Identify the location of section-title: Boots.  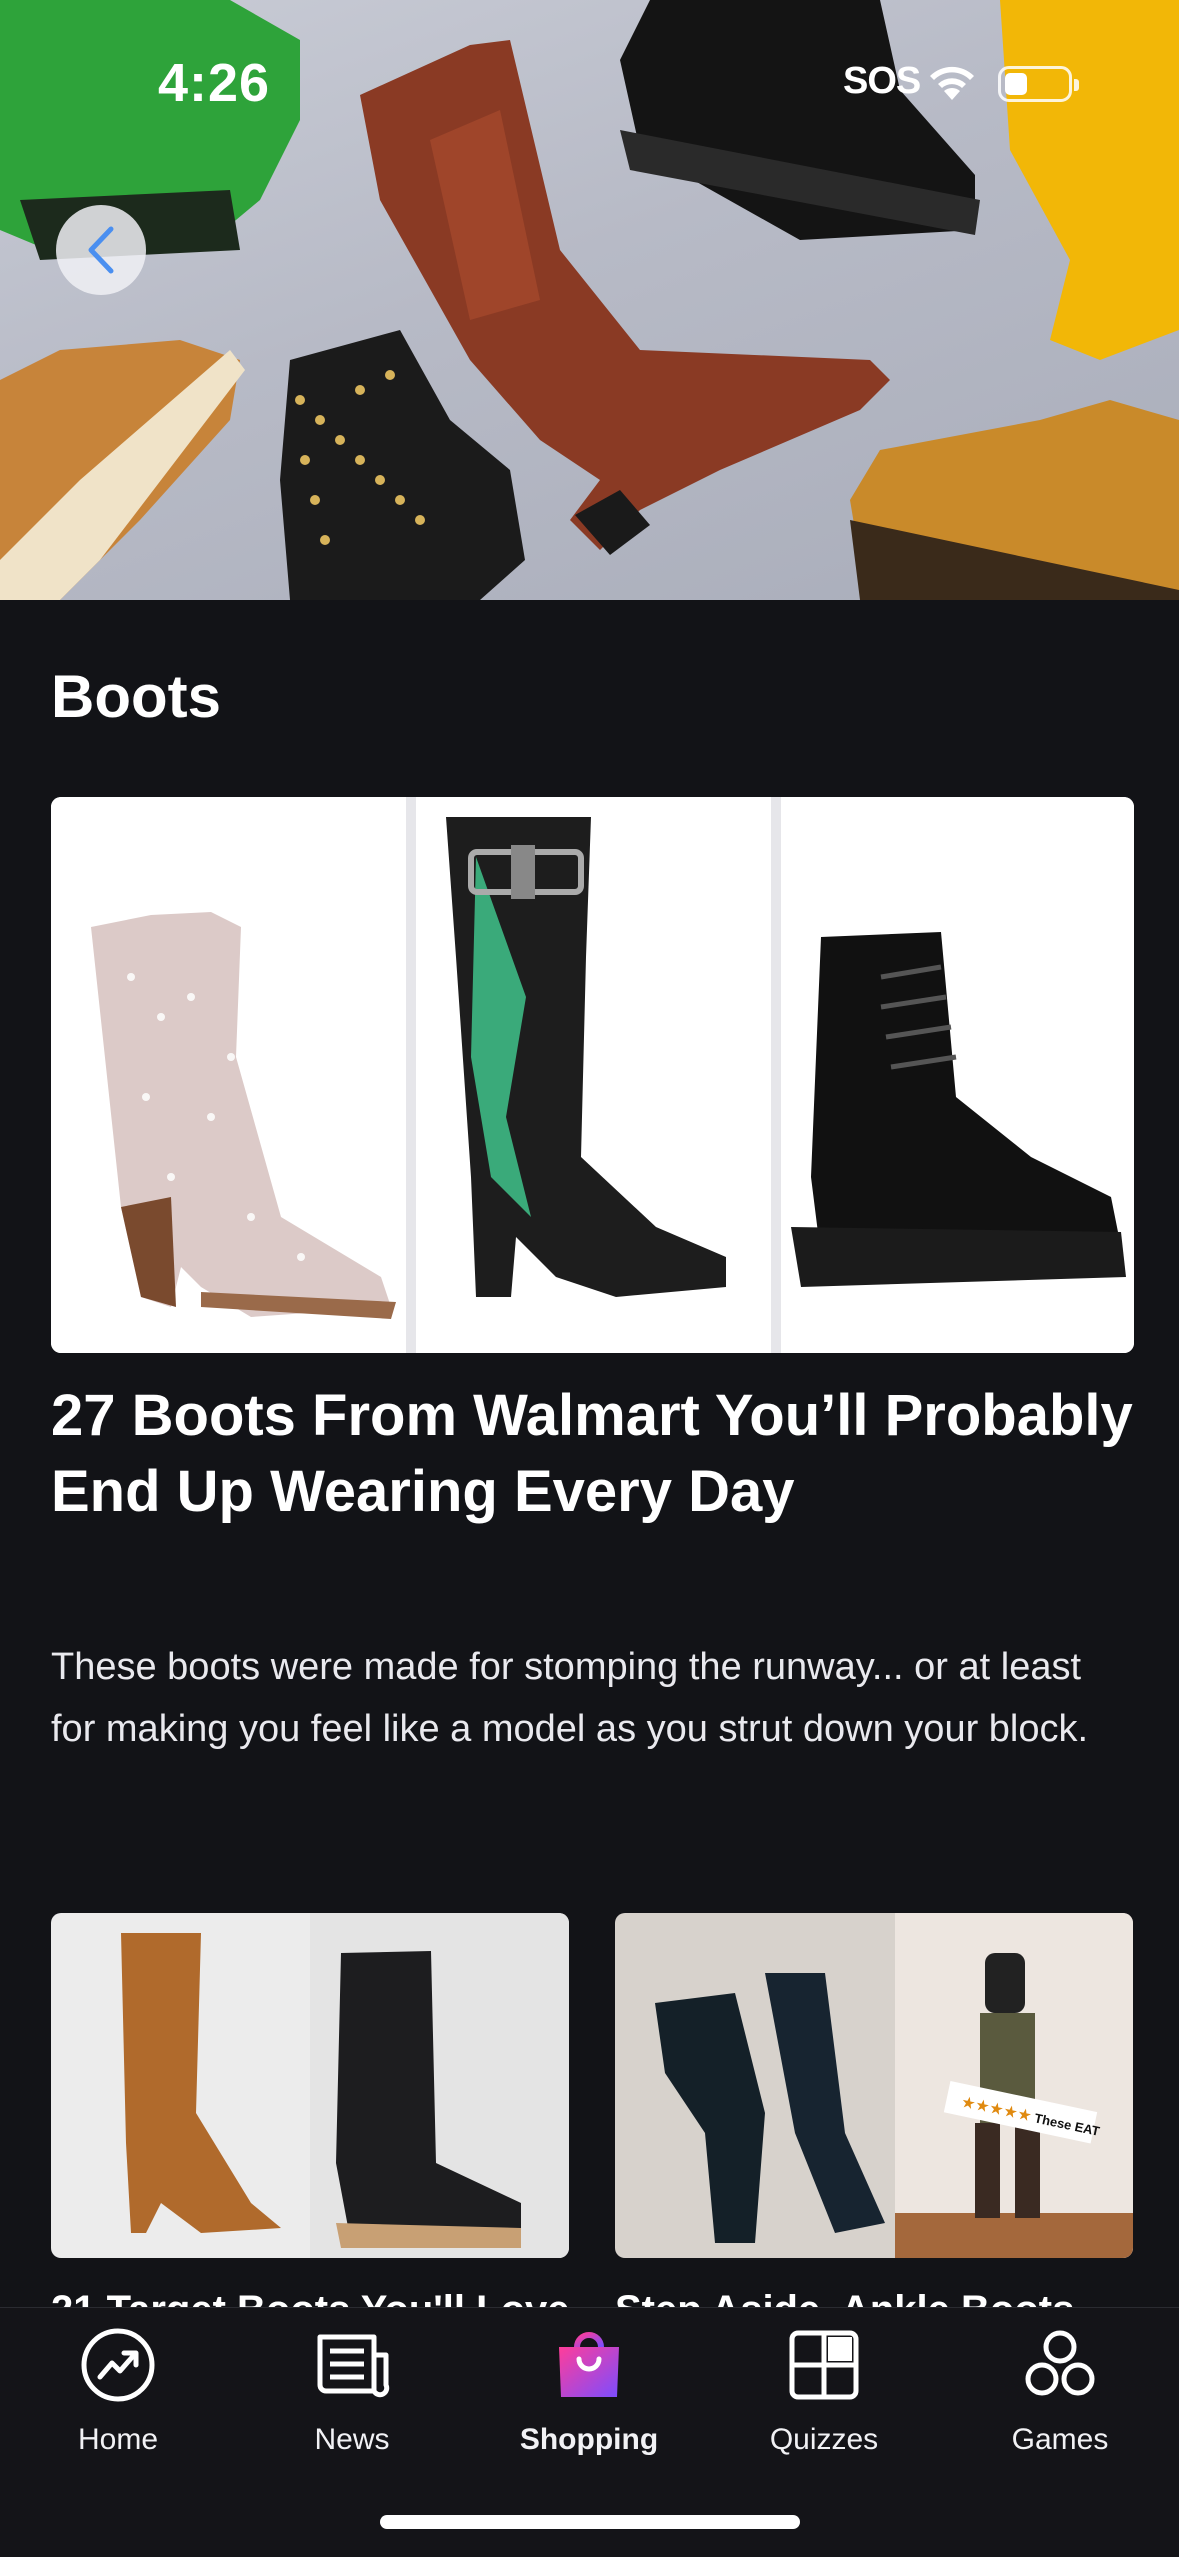
(136, 696).